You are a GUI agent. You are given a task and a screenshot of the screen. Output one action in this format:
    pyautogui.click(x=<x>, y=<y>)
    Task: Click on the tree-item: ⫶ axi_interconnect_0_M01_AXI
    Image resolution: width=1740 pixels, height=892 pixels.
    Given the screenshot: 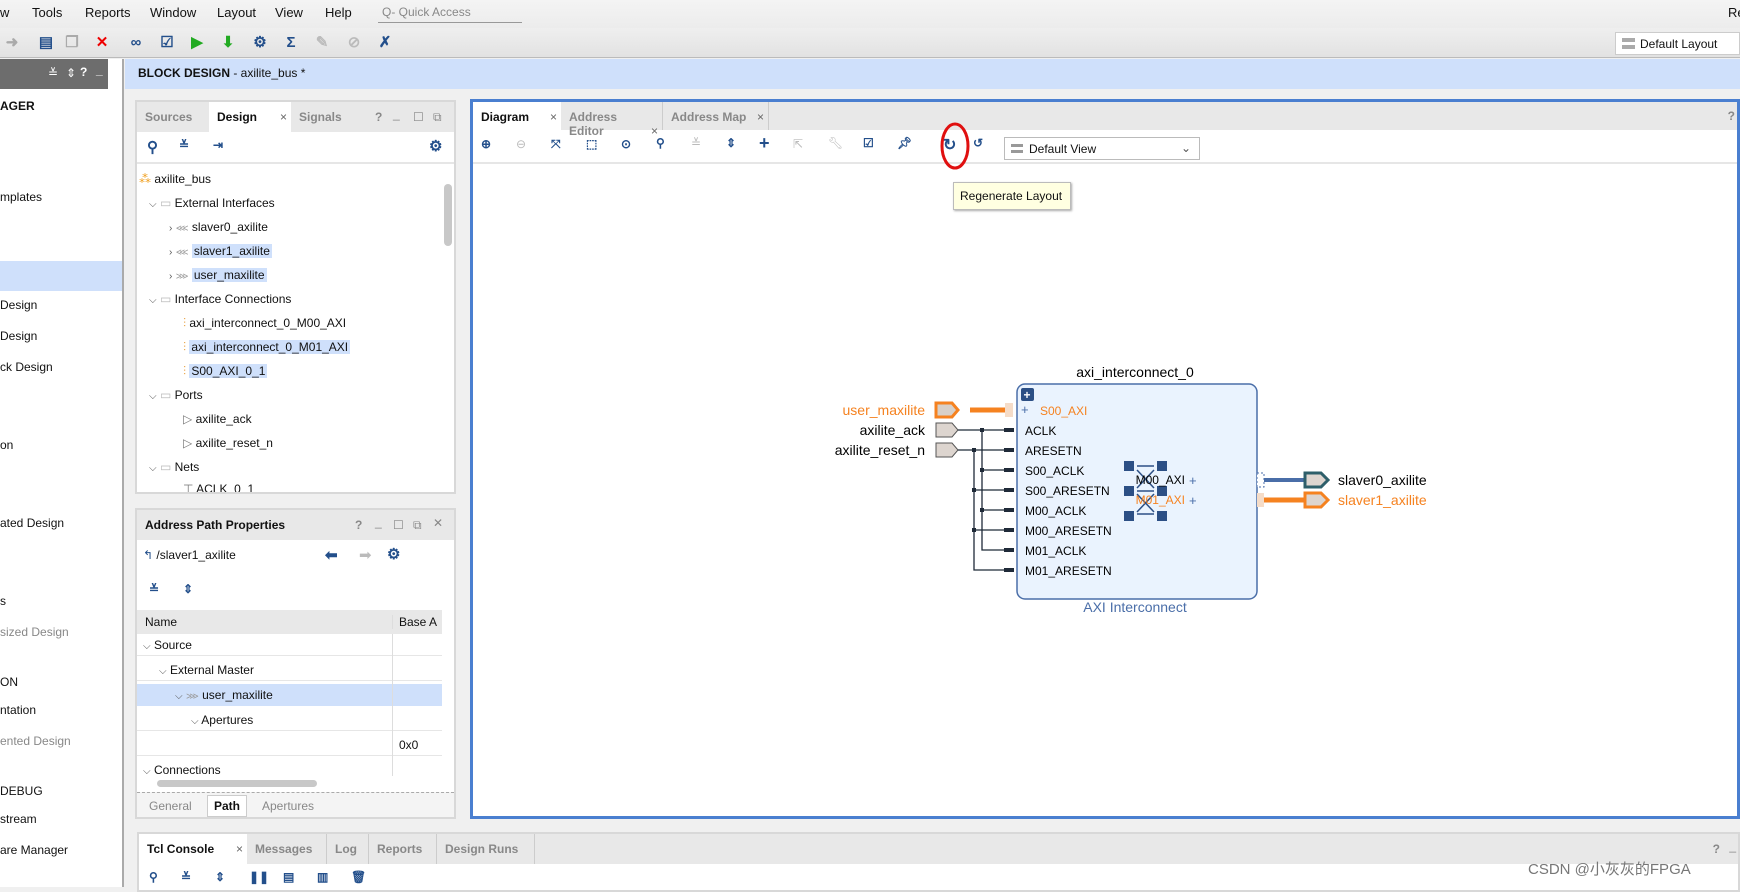 What is the action you would take?
    pyautogui.click(x=312, y=347)
    